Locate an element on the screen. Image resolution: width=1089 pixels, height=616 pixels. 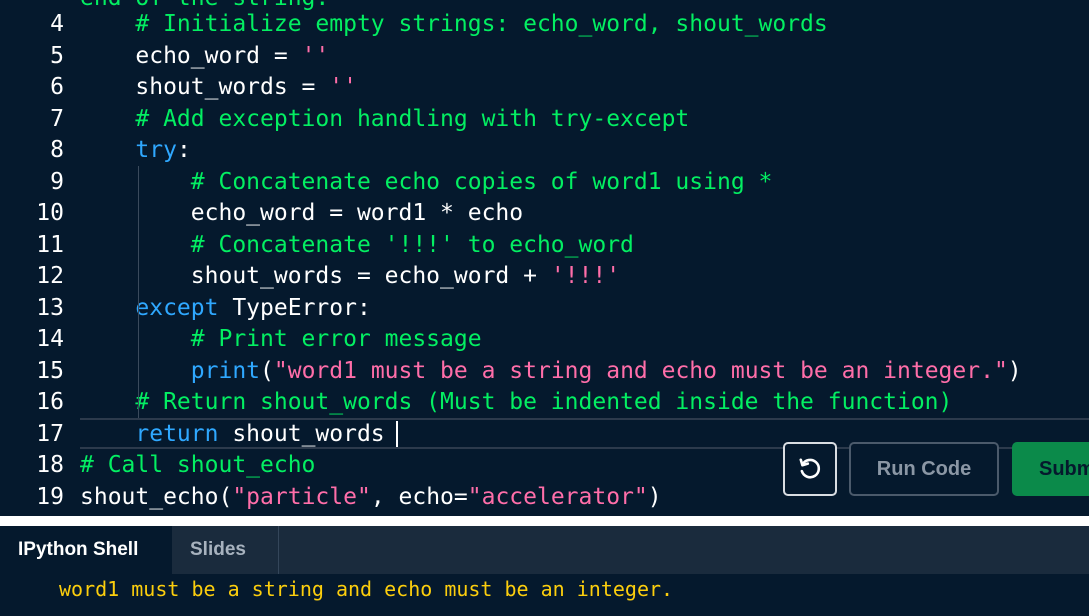
line-number: 4 is located at coordinates (57, 24).